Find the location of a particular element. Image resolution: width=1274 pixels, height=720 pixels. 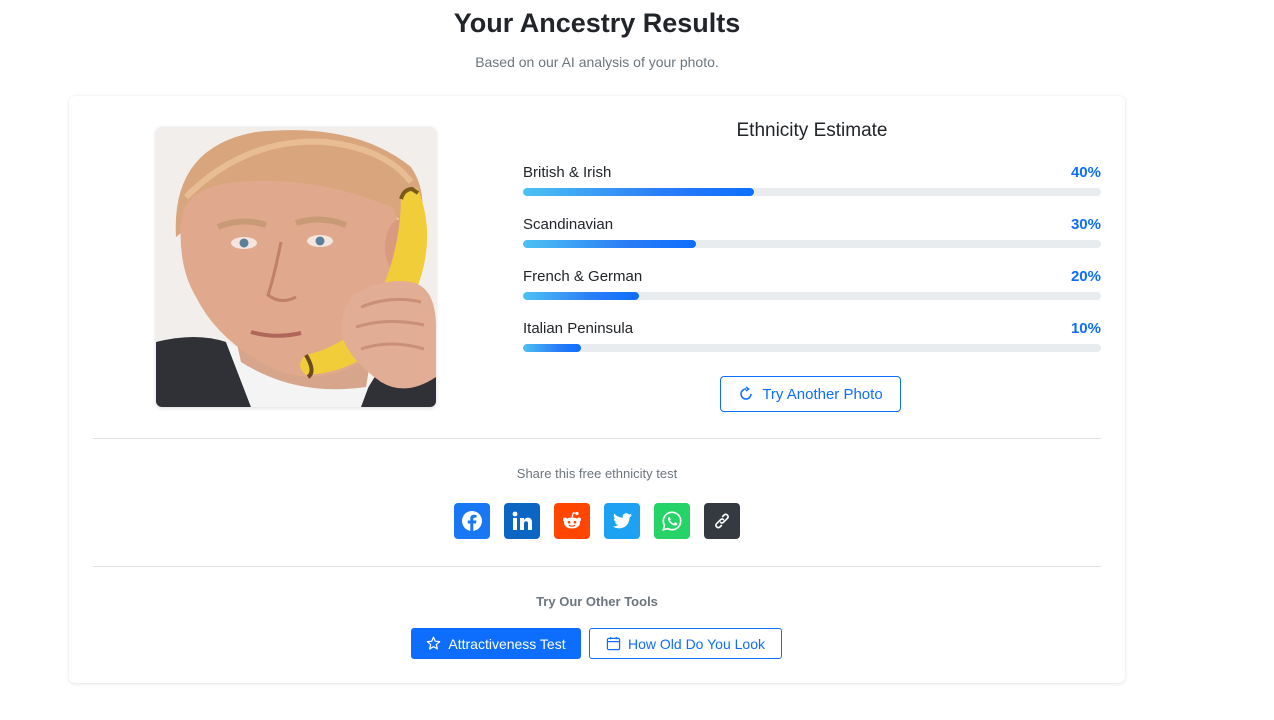

calendar-icon is located at coordinates (613, 643).